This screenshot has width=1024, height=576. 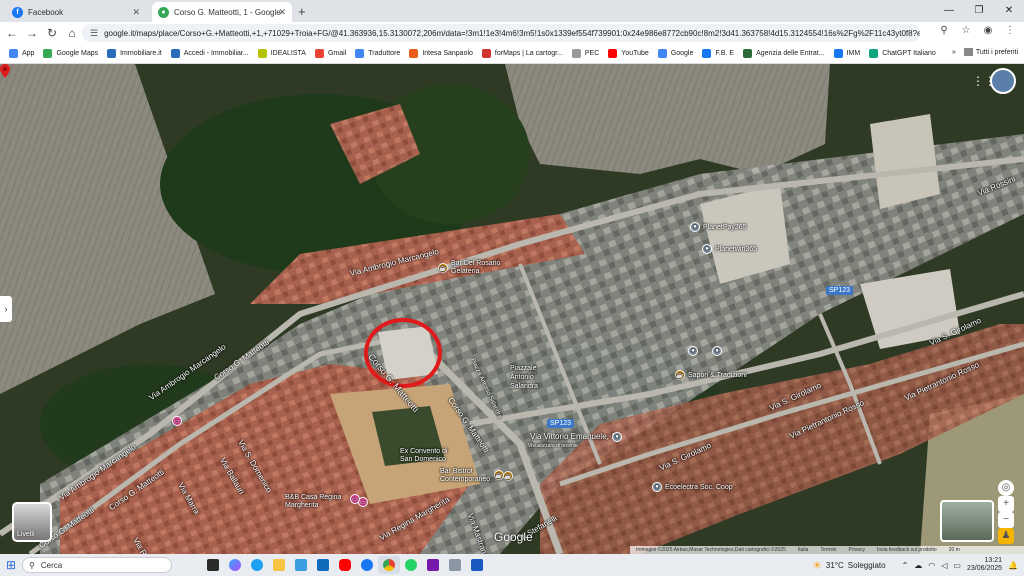 What do you see at coordinates (692, 487) in the screenshot?
I see `poi-ecoelectra: ● Ecoelectra Soc. Coop` at bounding box center [692, 487].